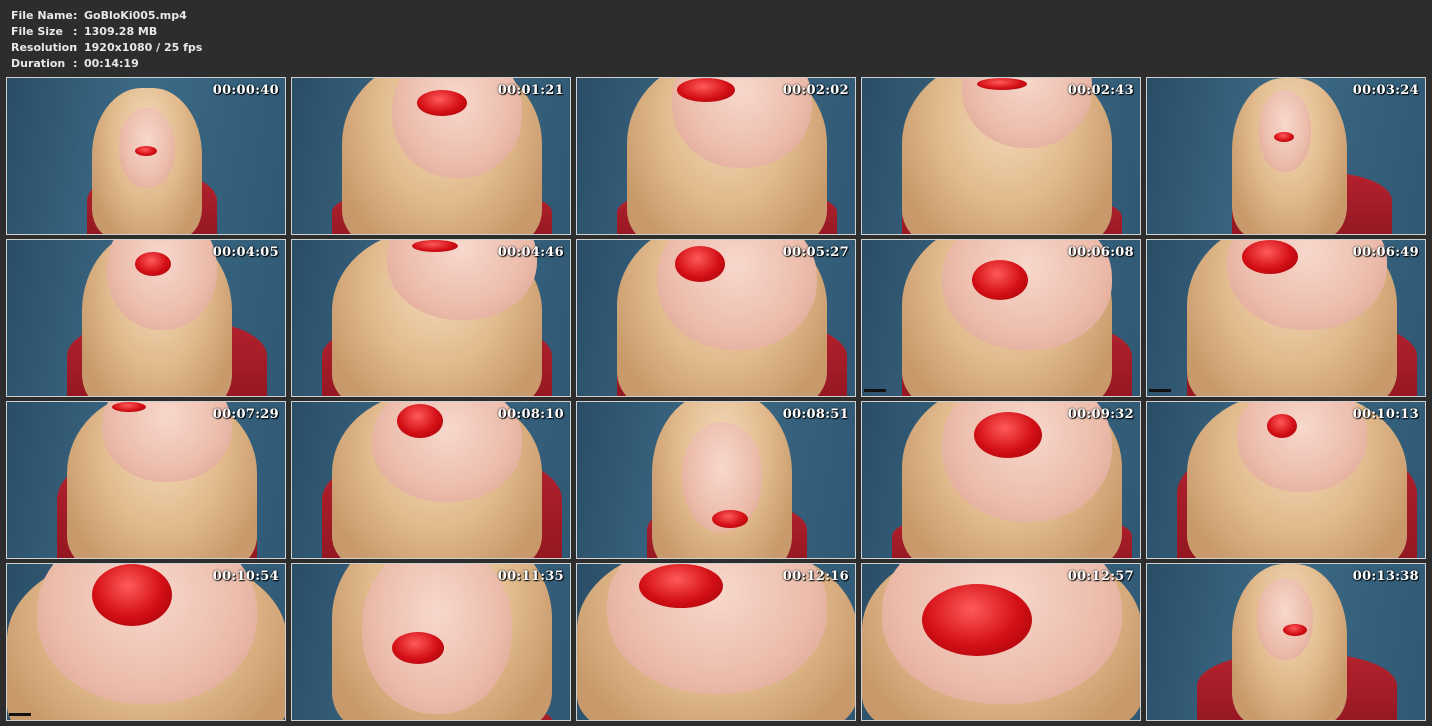 The height and width of the screenshot is (726, 1432). I want to click on video-thumbnail: 00:06:08, so click(1001, 318).